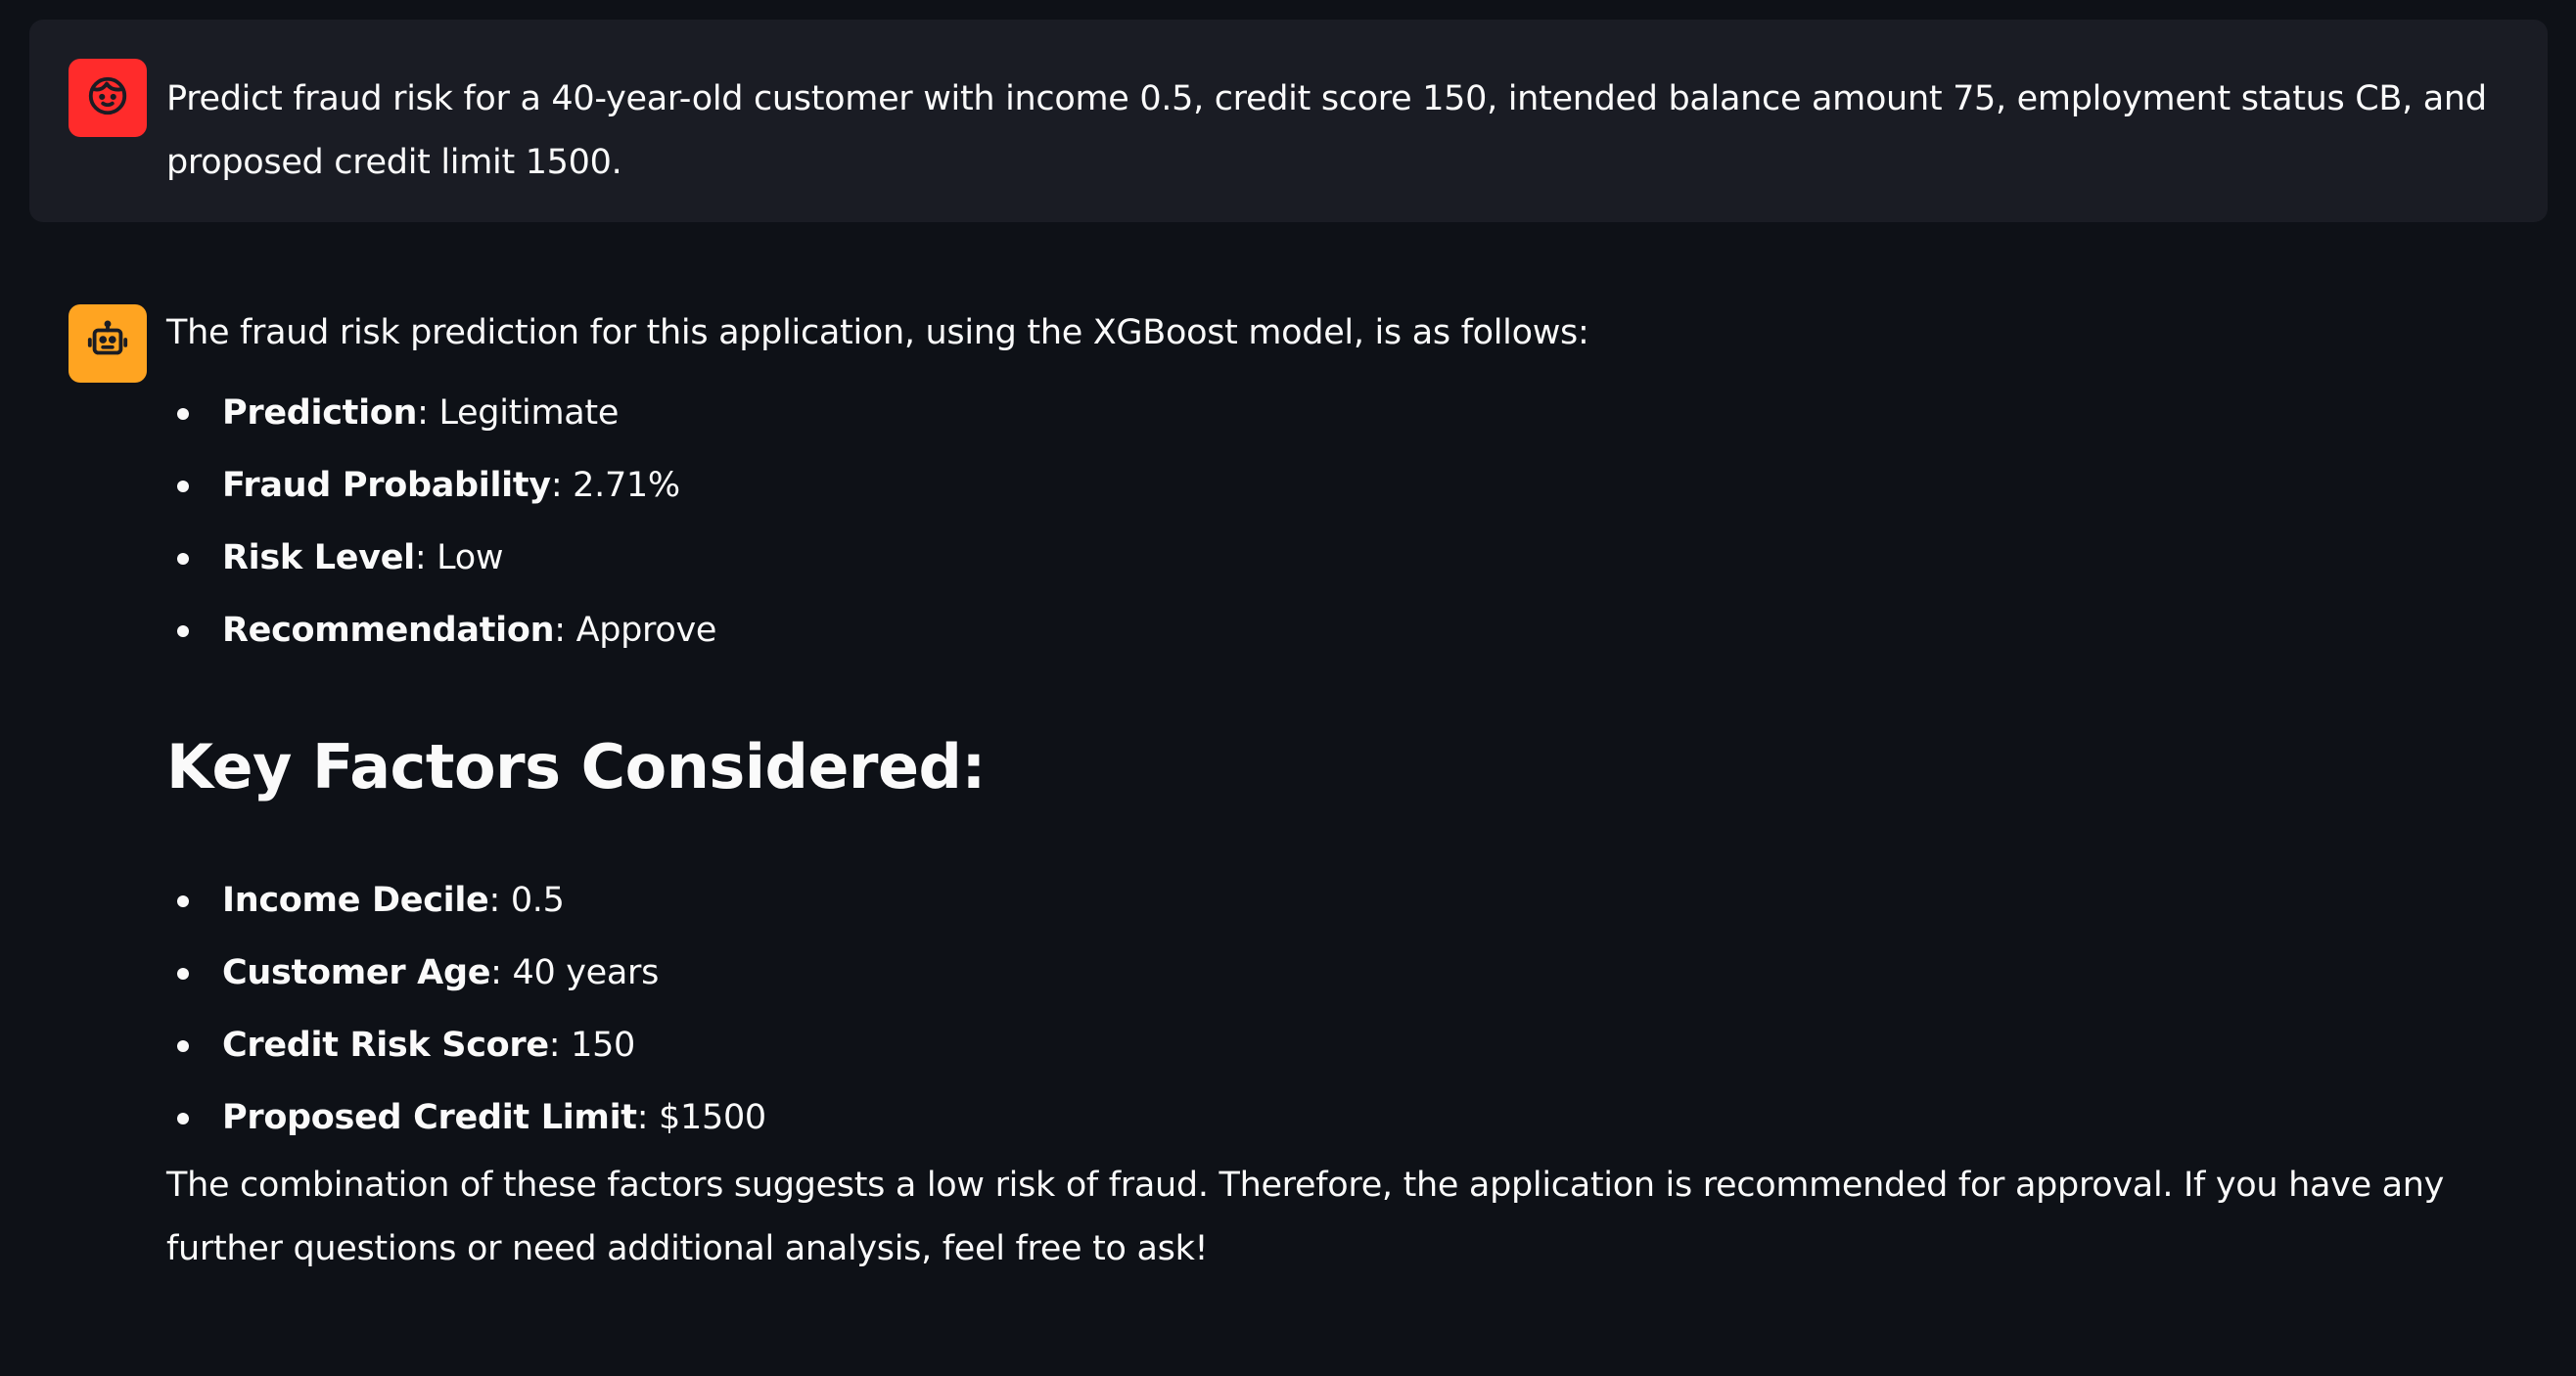 The width and height of the screenshot is (2576, 1376). What do you see at coordinates (1337, 558) in the screenshot?
I see `list-item: Risk Level: Low` at bounding box center [1337, 558].